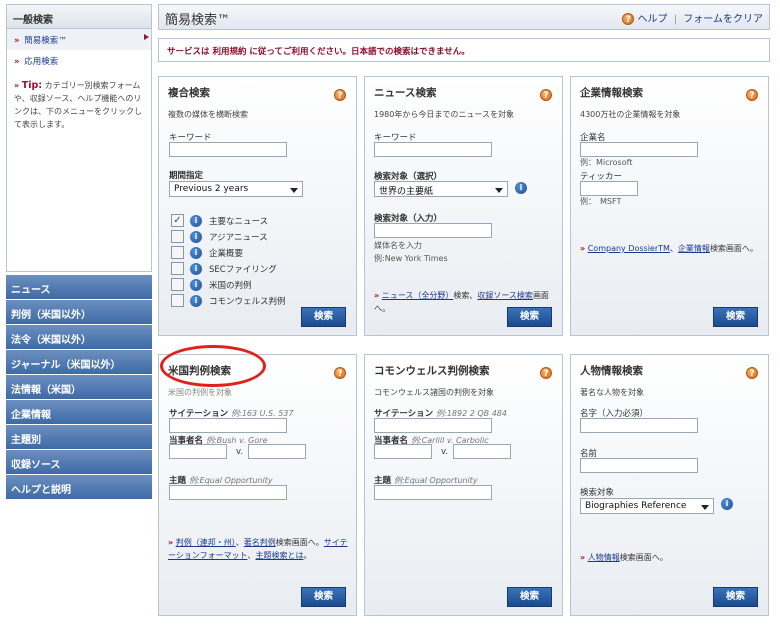 This screenshot has width=780, height=630. What do you see at coordinates (79, 487) in the screenshot?
I see `nav-item-help: ヘルプと説明` at bounding box center [79, 487].